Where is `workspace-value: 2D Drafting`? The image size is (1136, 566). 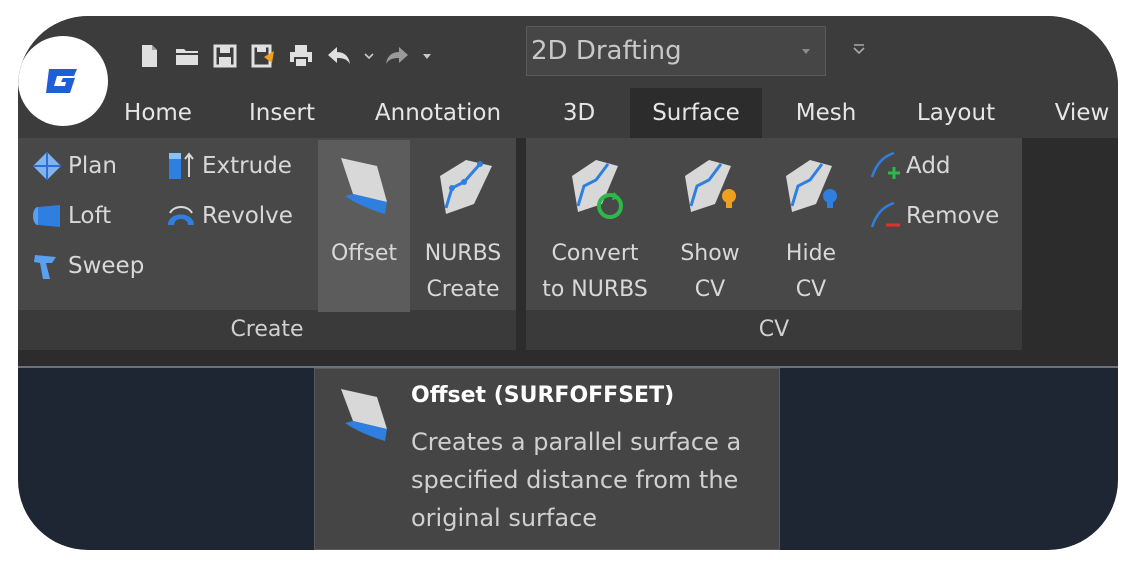
workspace-value: 2D Drafting is located at coordinates (606, 51).